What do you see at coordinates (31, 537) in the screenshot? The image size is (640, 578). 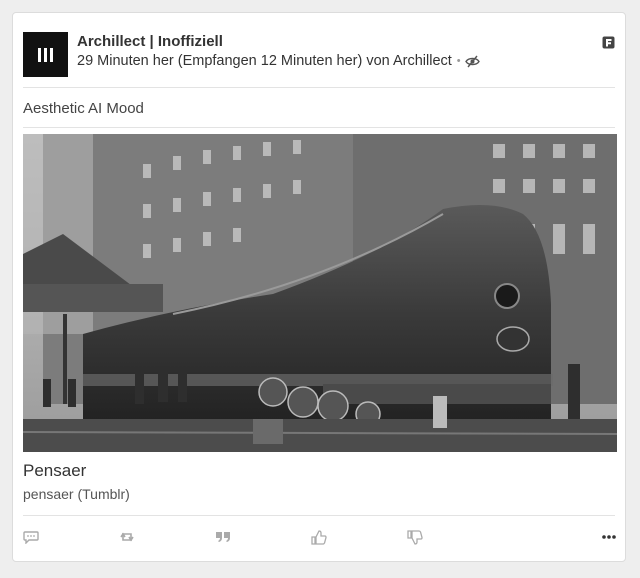 I see `comment-icon` at bounding box center [31, 537].